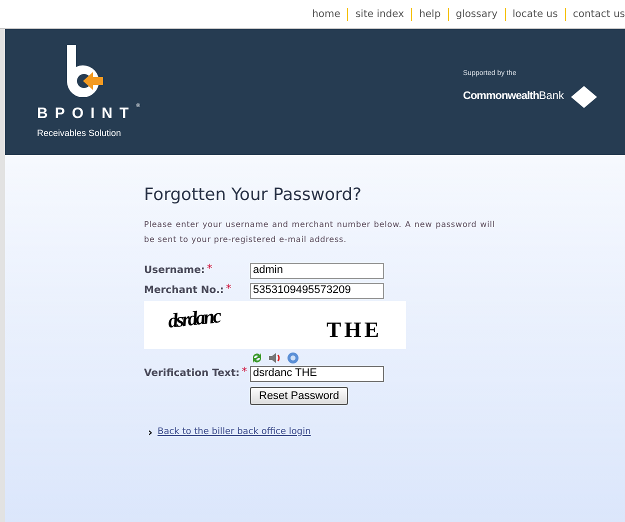 Image resolution: width=625 pixels, height=522 pixels. Describe the element at coordinates (86, 114) in the screenshot. I see `brand-name: BPOINT` at that location.